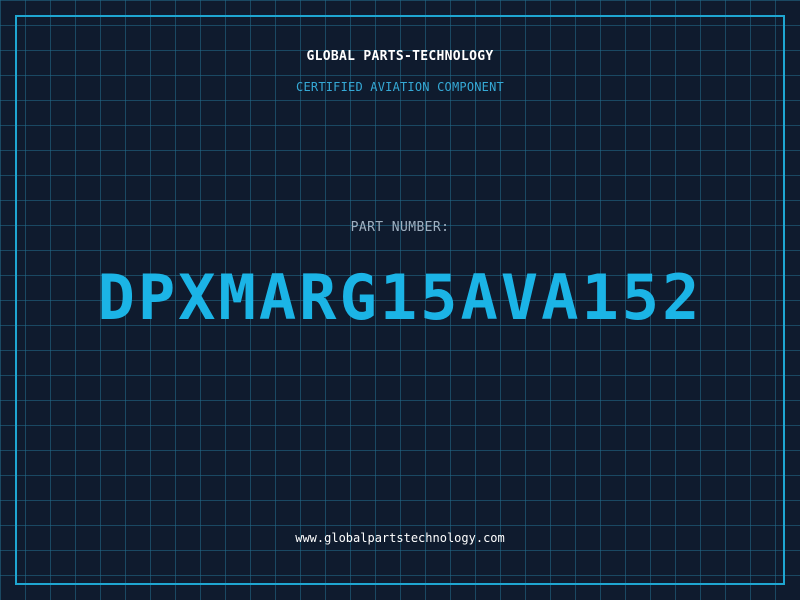 Image resolution: width=800 pixels, height=600 pixels. What do you see at coordinates (400, 227) in the screenshot?
I see `part-number-label: PART NUMBER:` at bounding box center [400, 227].